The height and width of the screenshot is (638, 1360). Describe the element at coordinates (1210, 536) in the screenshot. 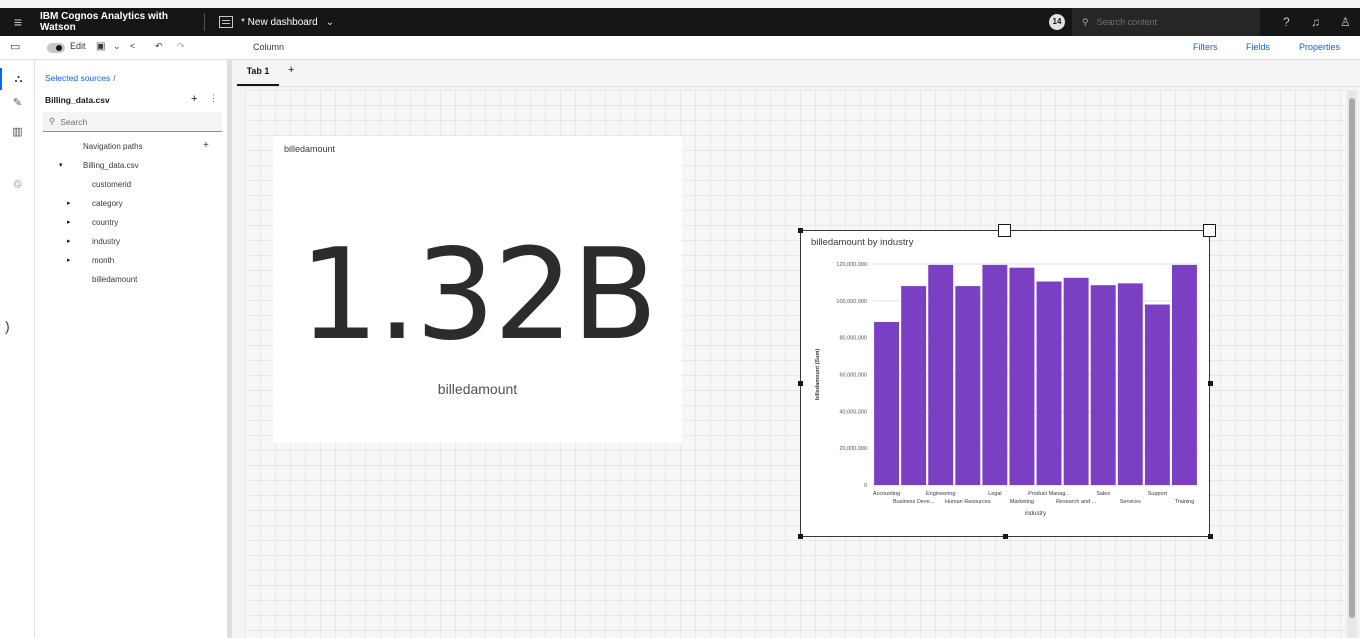

I see `resize-handle-bottom-right` at that location.